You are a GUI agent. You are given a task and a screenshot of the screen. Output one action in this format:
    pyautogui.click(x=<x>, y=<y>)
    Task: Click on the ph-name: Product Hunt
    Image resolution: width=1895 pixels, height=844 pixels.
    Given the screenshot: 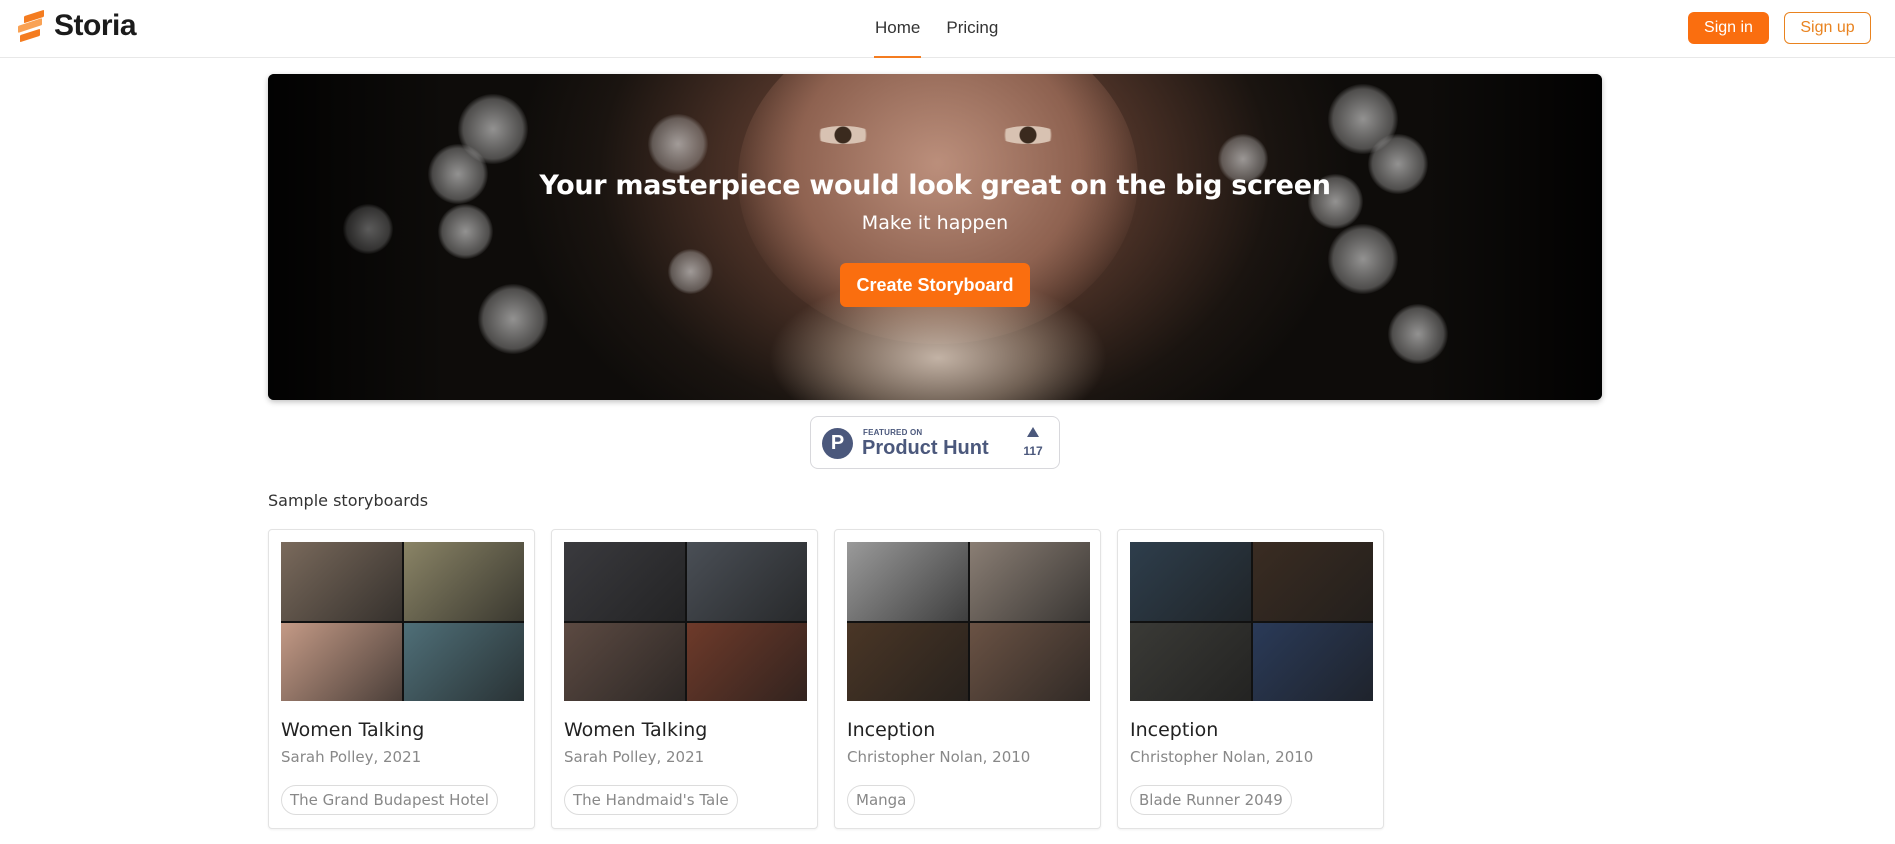 What is the action you would take?
    pyautogui.click(x=925, y=448)
    